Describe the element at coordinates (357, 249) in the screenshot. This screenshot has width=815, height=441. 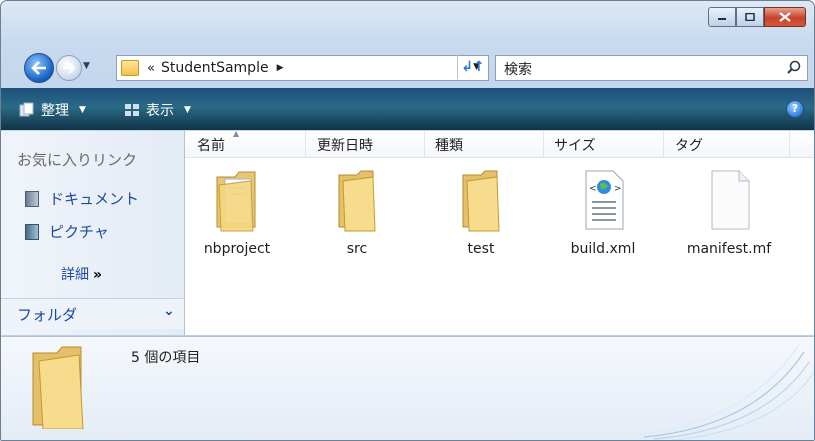
I see `file-name: src` at that location.